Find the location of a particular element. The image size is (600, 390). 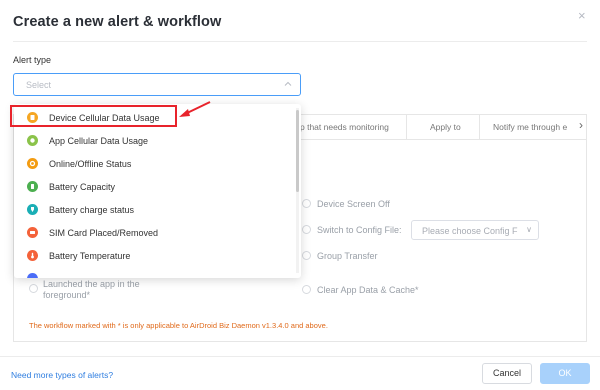

footer-divider is located at coordinates (300, 356).